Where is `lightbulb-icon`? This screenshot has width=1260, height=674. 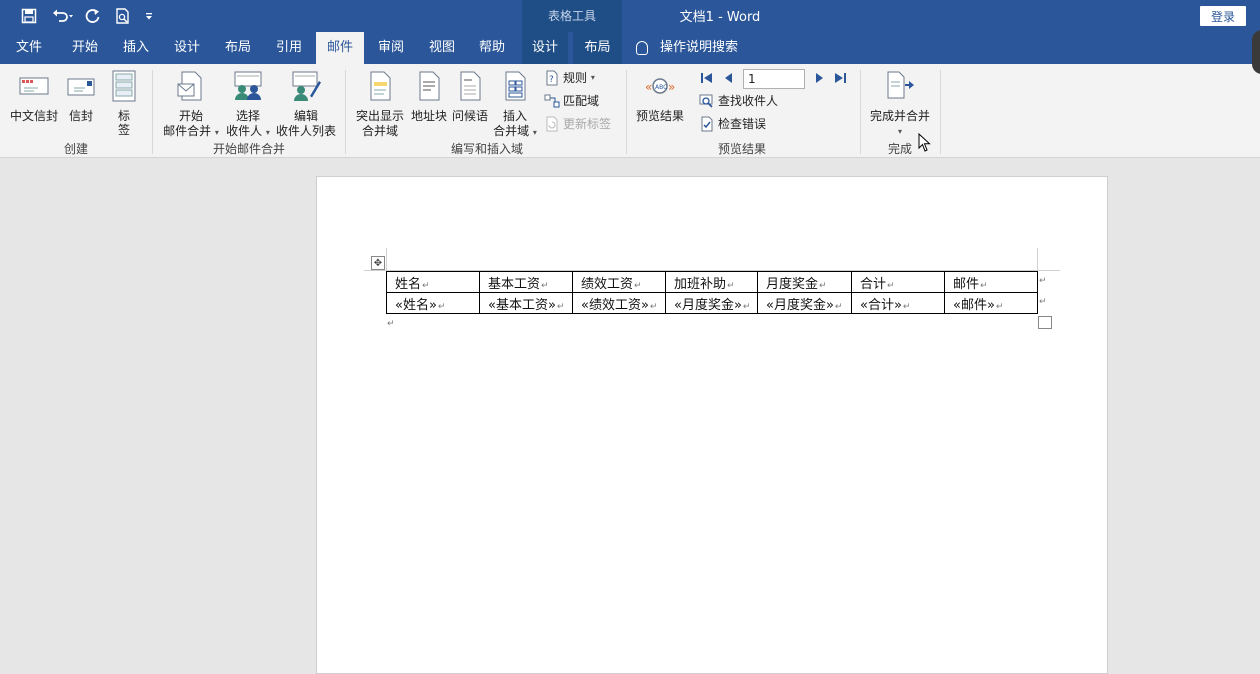
lightbulb-icon is located at coordinates (642, 47).